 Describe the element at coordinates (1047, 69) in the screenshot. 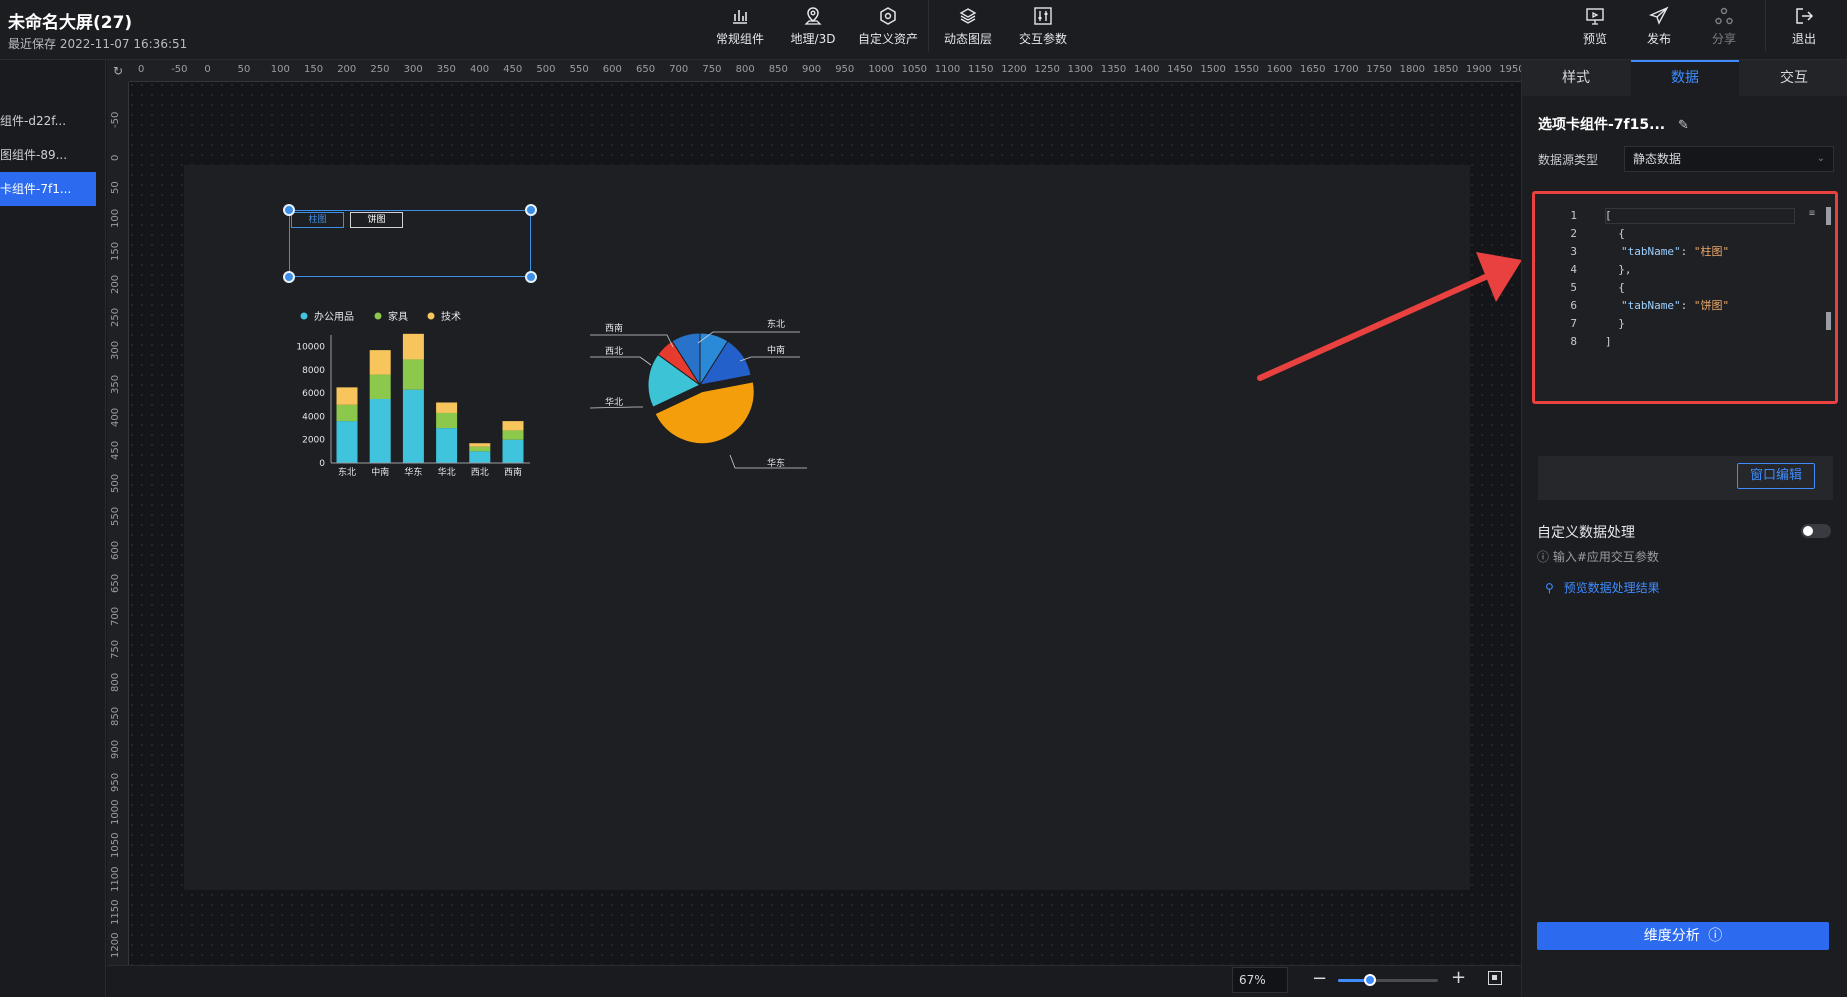

I see `ruler-tick: 1250` at that location.